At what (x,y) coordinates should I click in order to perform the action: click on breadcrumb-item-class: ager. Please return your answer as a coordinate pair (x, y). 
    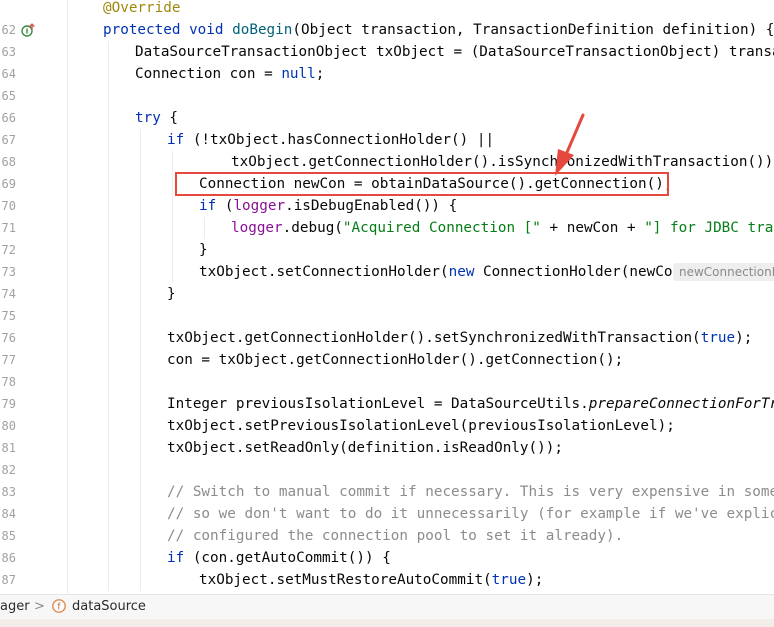
    Looking at the image, I should click on (15, 607).